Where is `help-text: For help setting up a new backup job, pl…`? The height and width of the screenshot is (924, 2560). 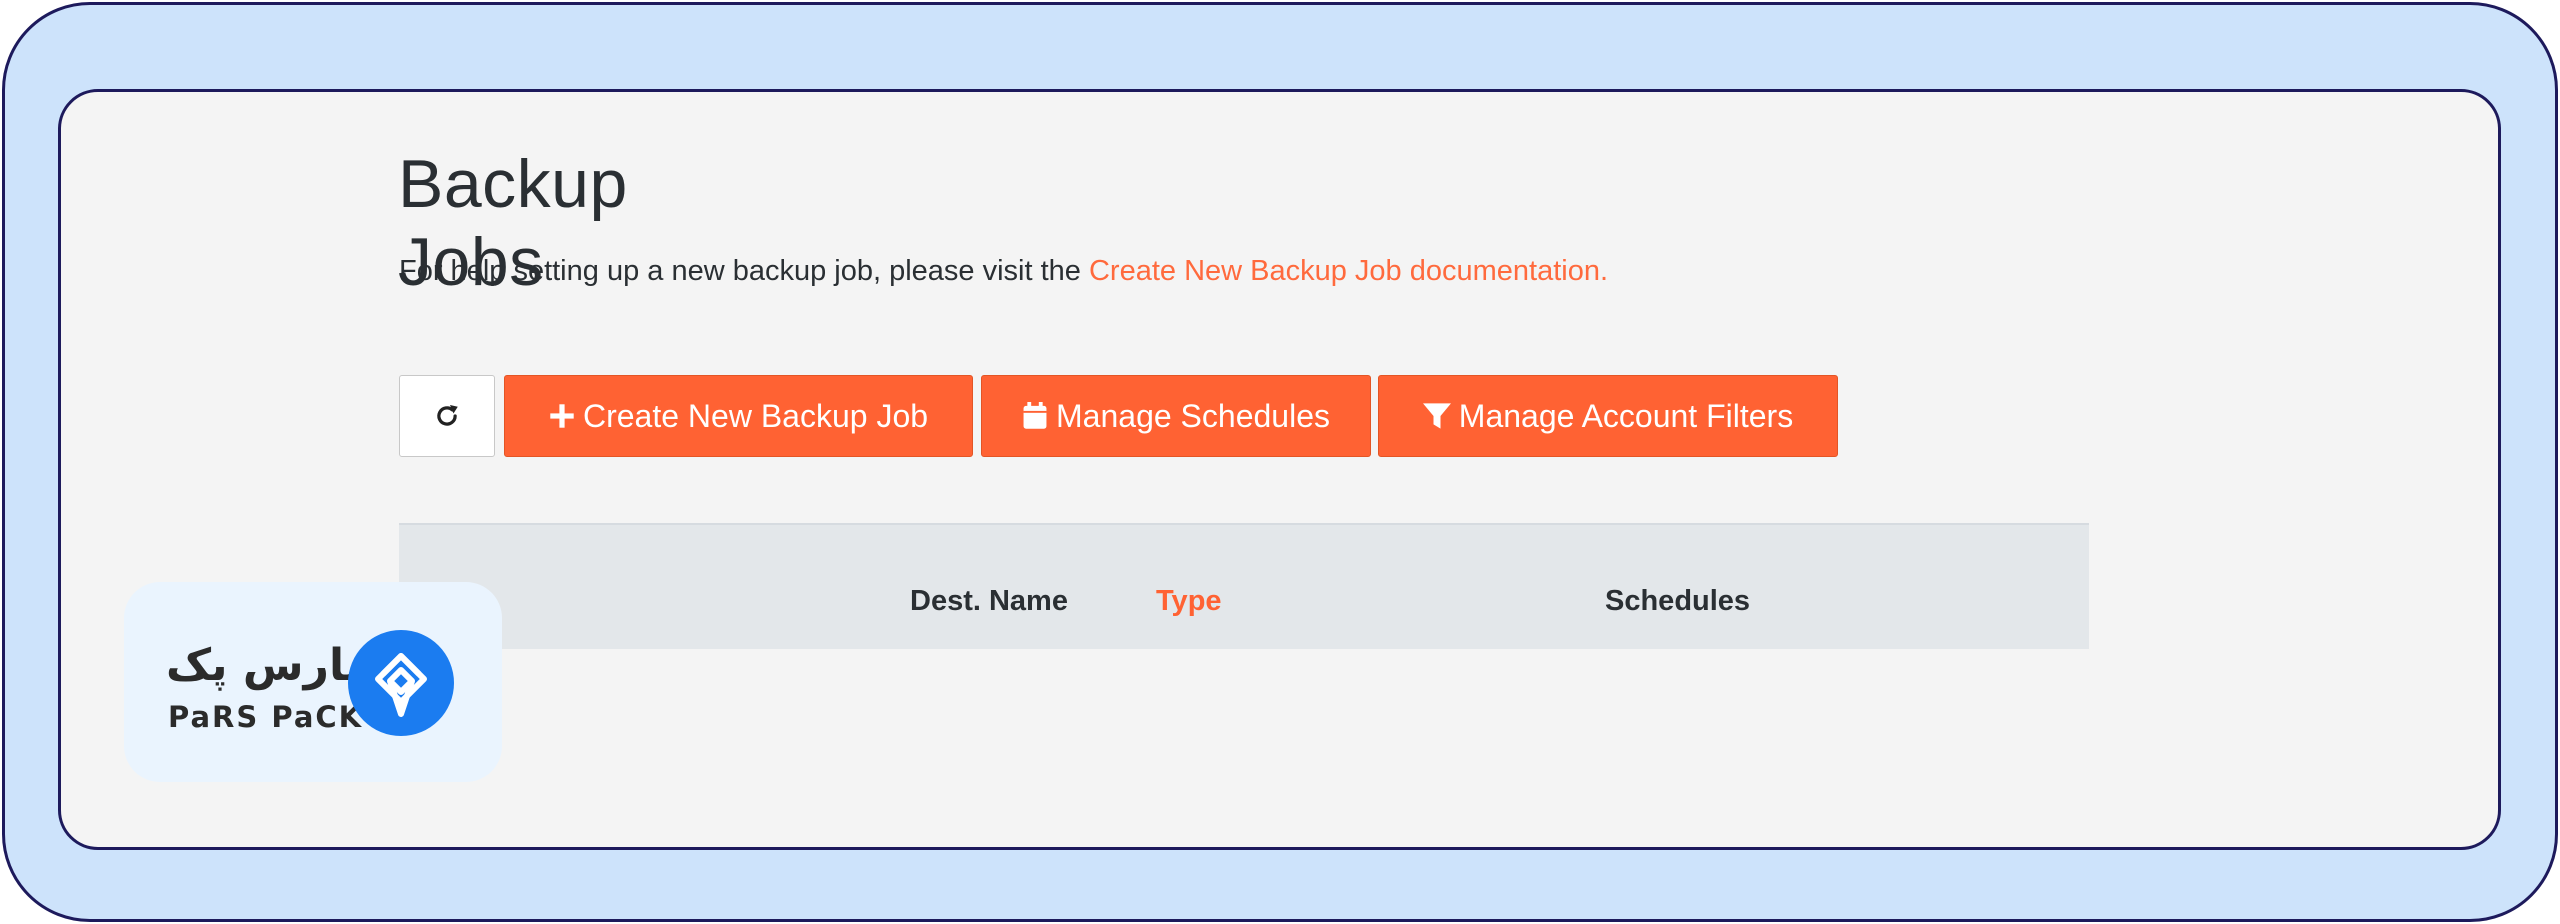
help-text: For help setting up a new backup job, pl… is located at coordinates (1003, 271).